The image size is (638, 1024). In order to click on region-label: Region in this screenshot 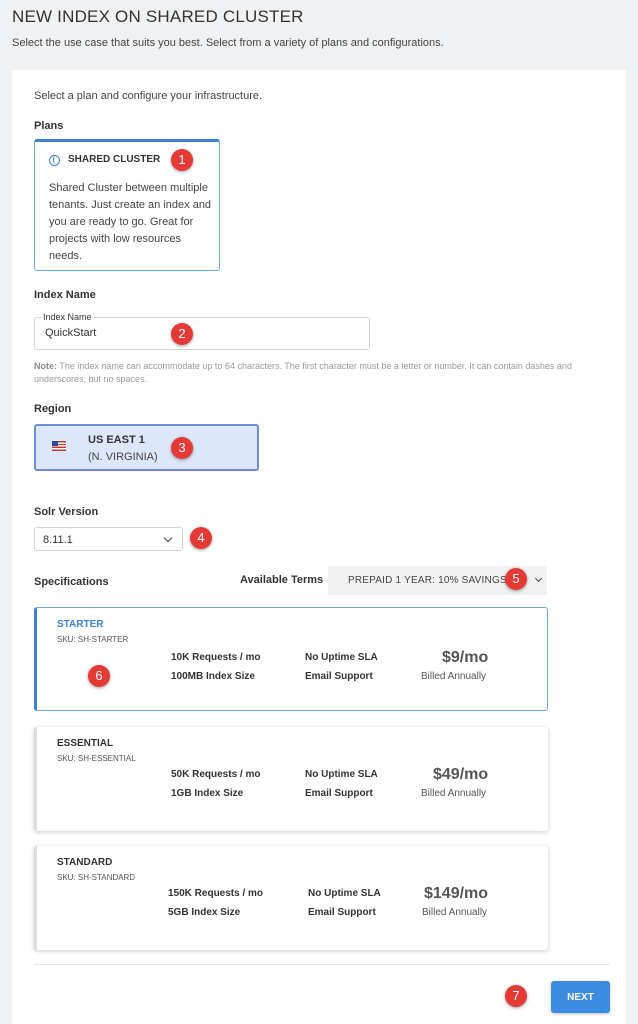, I will do `click(53, 409)`.